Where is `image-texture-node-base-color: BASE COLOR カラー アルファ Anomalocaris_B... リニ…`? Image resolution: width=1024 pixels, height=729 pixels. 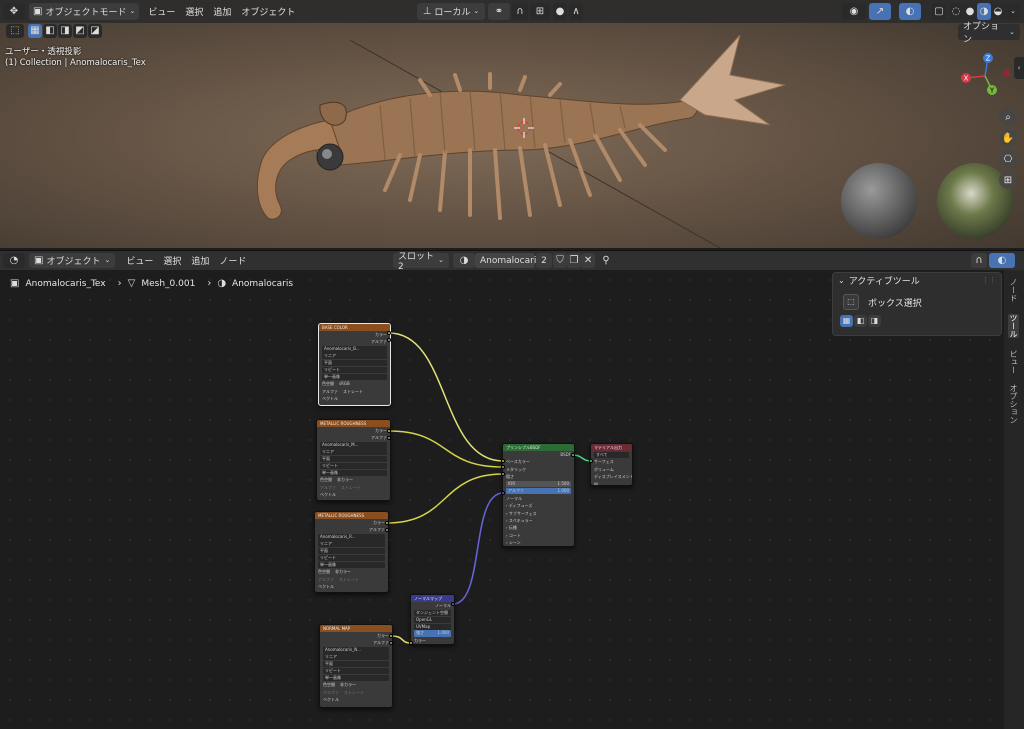 image-texture-node-base-color: BASE COLOR カラー アルファ Anomalocaris_B... リニ… is located at coordinates (354, 364).